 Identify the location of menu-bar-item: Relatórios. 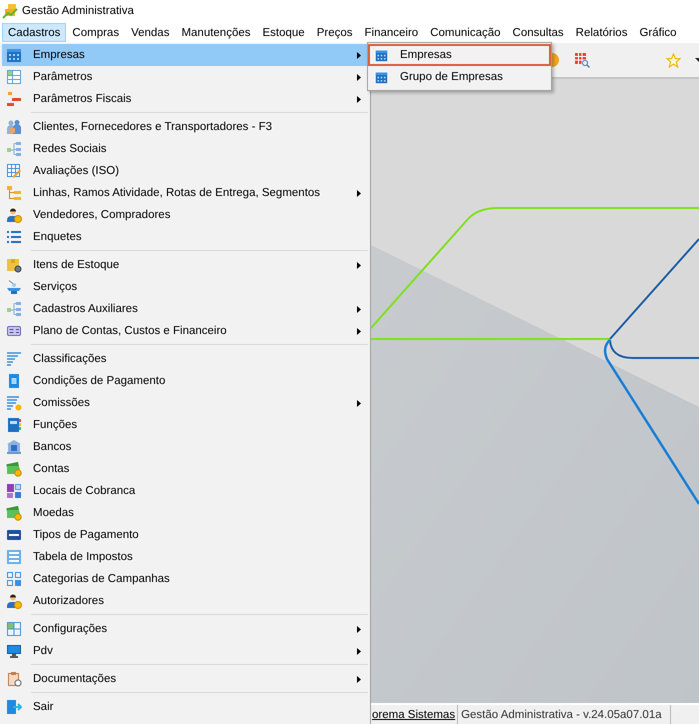
(602, 32).